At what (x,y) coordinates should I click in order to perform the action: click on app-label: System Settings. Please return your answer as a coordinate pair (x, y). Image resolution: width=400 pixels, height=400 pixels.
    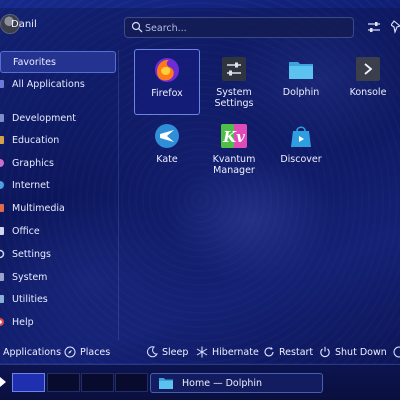
    Looking at the image, I should click on (234, 98).